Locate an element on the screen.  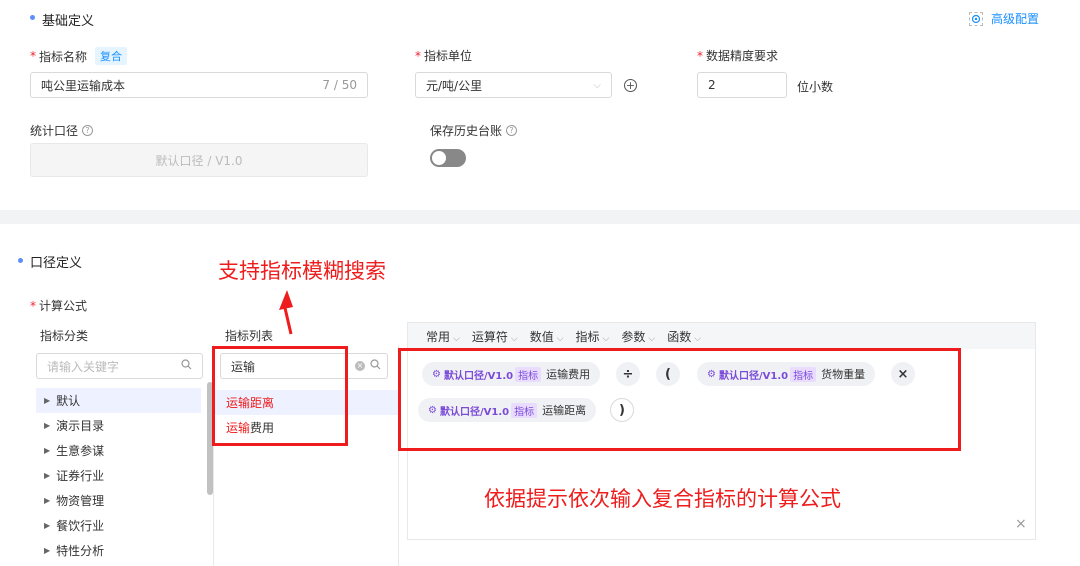
category-item: ▶ 特性分析 is located at coordinates (118, 550).